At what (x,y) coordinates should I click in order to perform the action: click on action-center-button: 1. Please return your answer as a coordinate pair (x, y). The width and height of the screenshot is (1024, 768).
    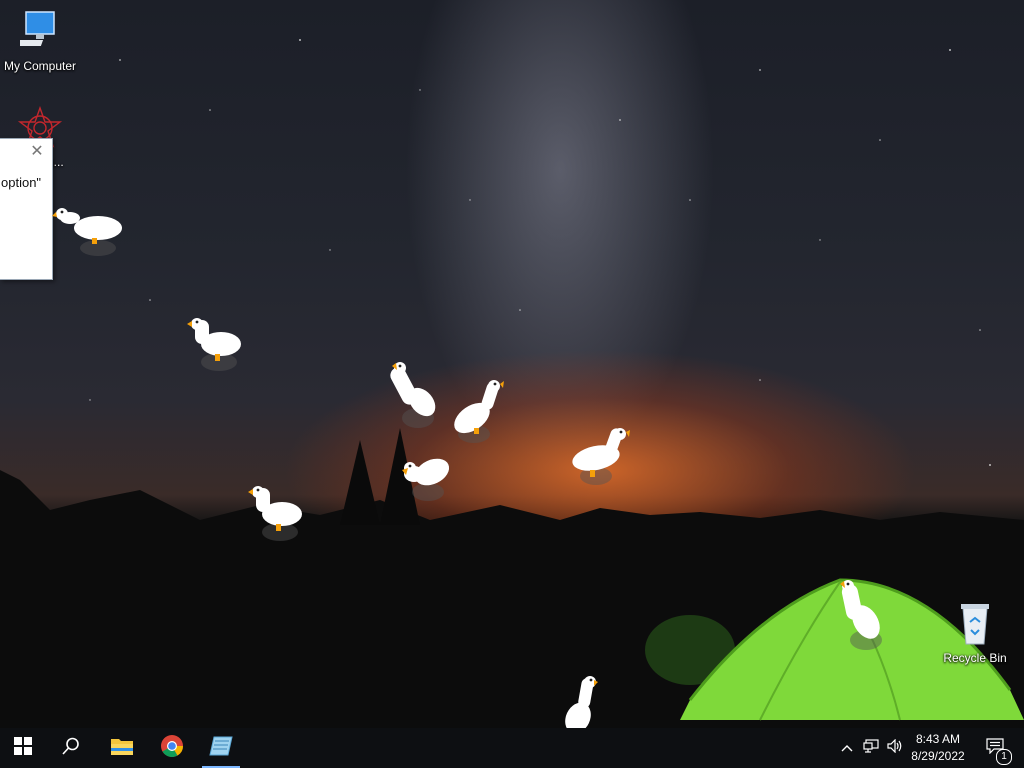
    Looking at the image, I should click on (995, 748).